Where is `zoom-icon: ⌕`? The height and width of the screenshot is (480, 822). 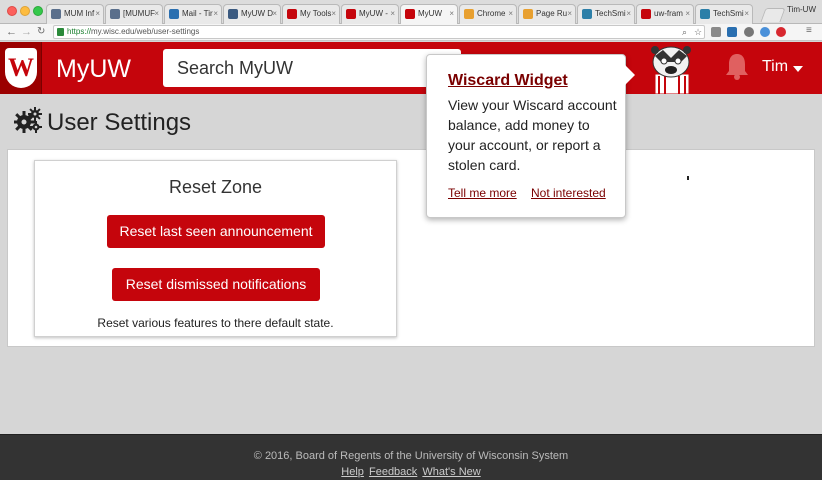
zoom-icon: ⌕ is located at coordinates (684, 32).